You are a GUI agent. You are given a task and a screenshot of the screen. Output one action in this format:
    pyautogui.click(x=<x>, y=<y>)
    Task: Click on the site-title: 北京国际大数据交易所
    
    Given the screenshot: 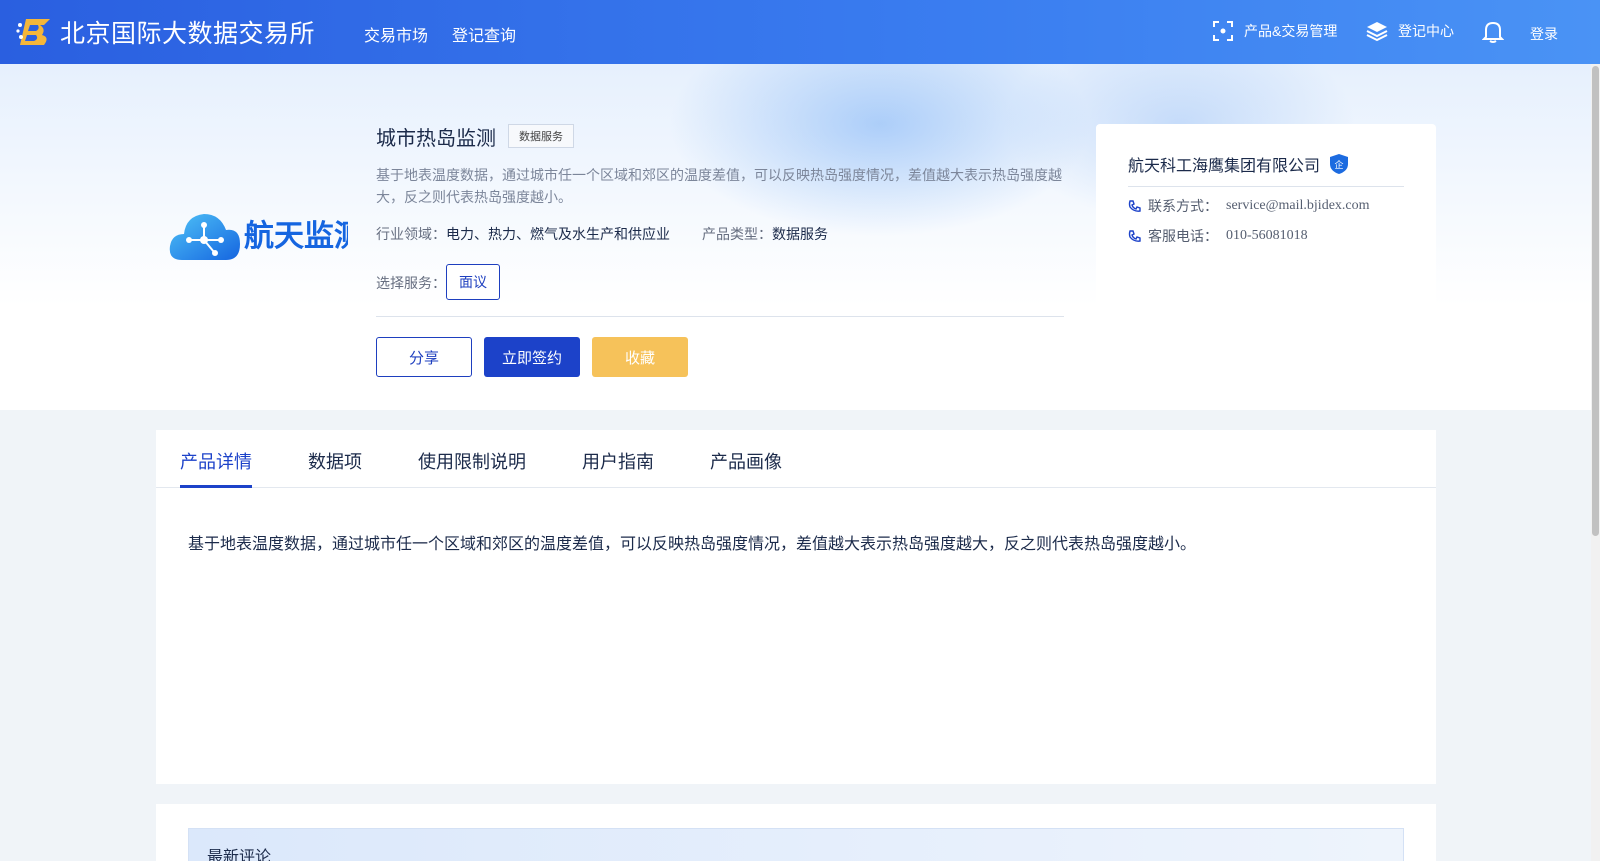 What is the action you would take?
    pyautogui.click(x=188, y=34)
    